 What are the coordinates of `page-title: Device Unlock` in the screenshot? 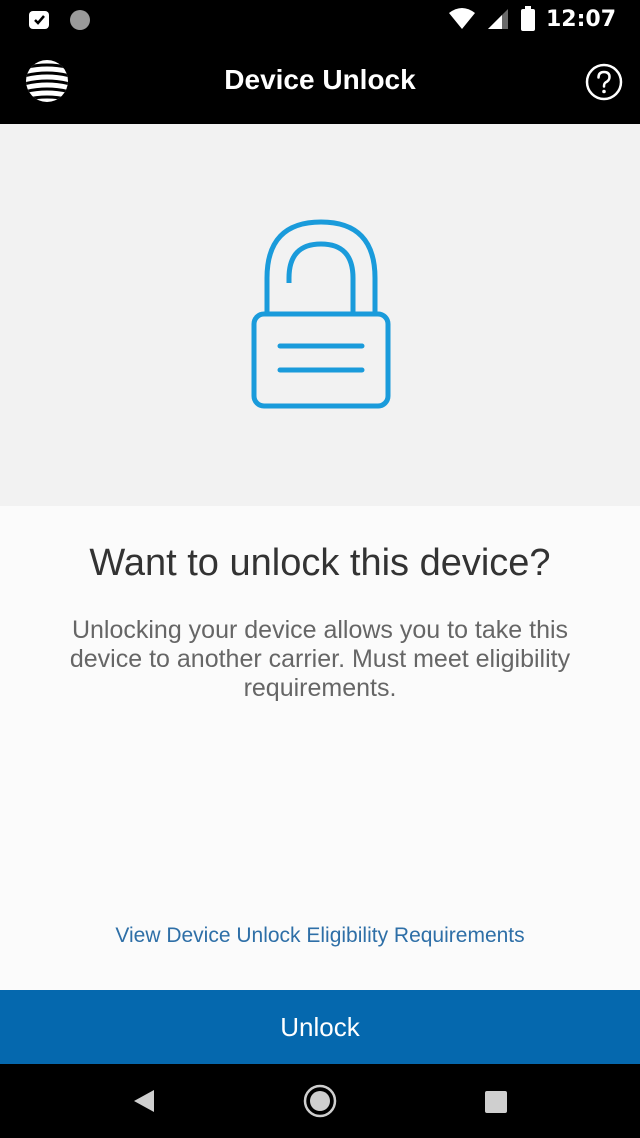 It's located at (320, 79).